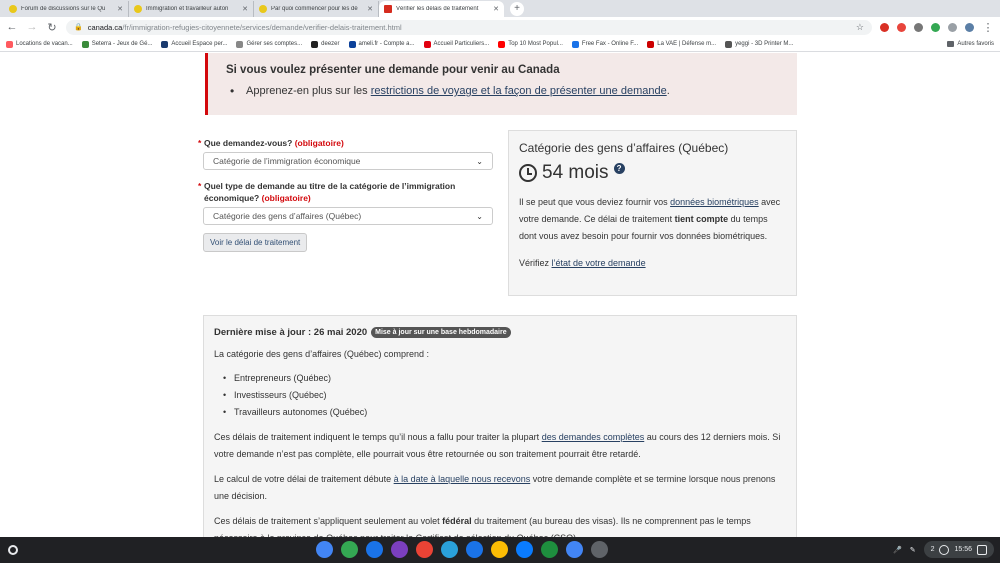 This screenshot has height=563, width=1000. What do you see at coordinates (78, 27) in the screenshot?
I see `lock-icon: 🔒` at bounding box center [78, 27].